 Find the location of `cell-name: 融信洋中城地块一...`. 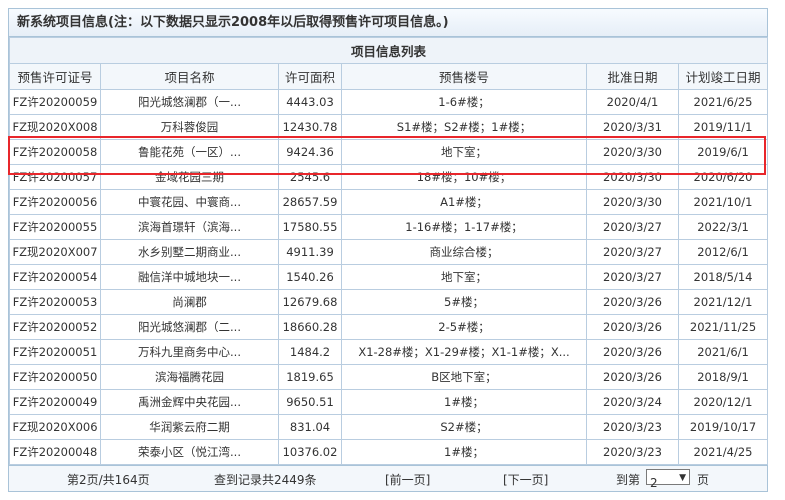

cell-name: 融信洋中城地块一... is located at coordinates (189, 277).